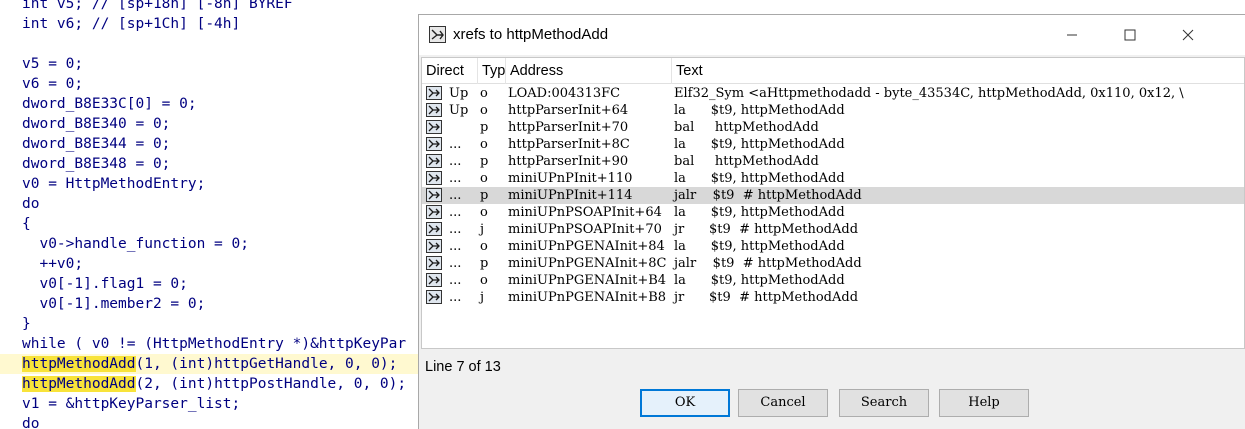 The width and height of the screenshot is (1245, 429). Describe the element at coordinates (585, 212) in the screenshot. I see `cell-address: miniUPnPSOAPInit+64` at that location.